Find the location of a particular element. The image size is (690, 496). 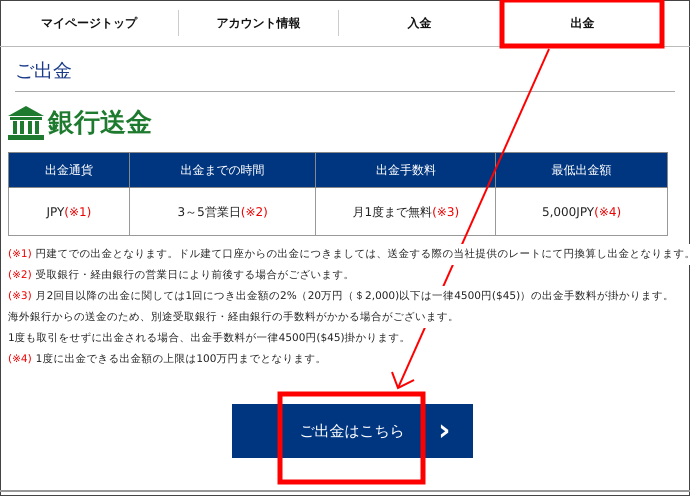

table-cell: 月1度まで無料 is located at coordinates (392, 211).